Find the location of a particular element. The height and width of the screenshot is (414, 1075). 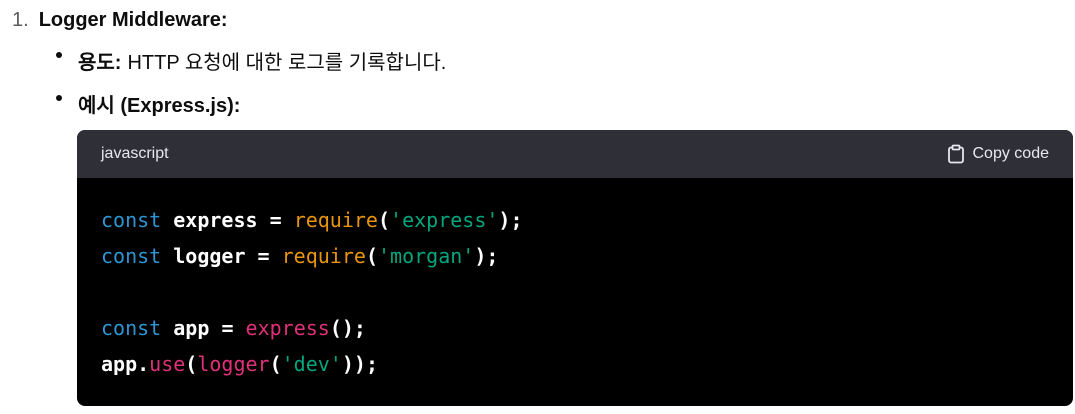

bullet-example: 예시 (Express.js): is located at coordinates (148, 103).